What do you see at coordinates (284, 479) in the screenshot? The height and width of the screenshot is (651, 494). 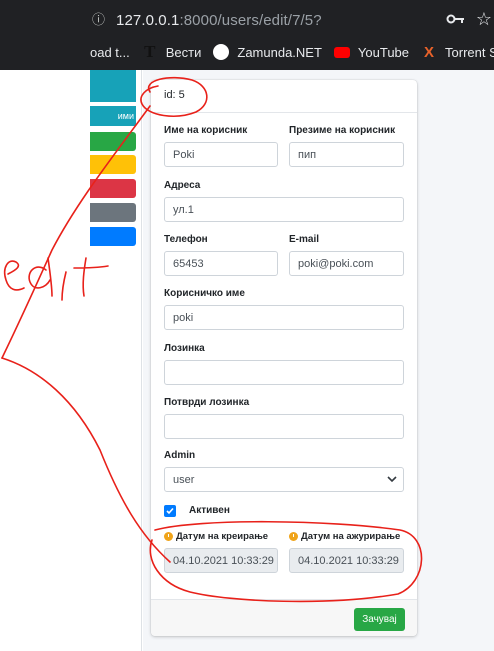 I see `admin-select: user` at bounding box center [284, 479].